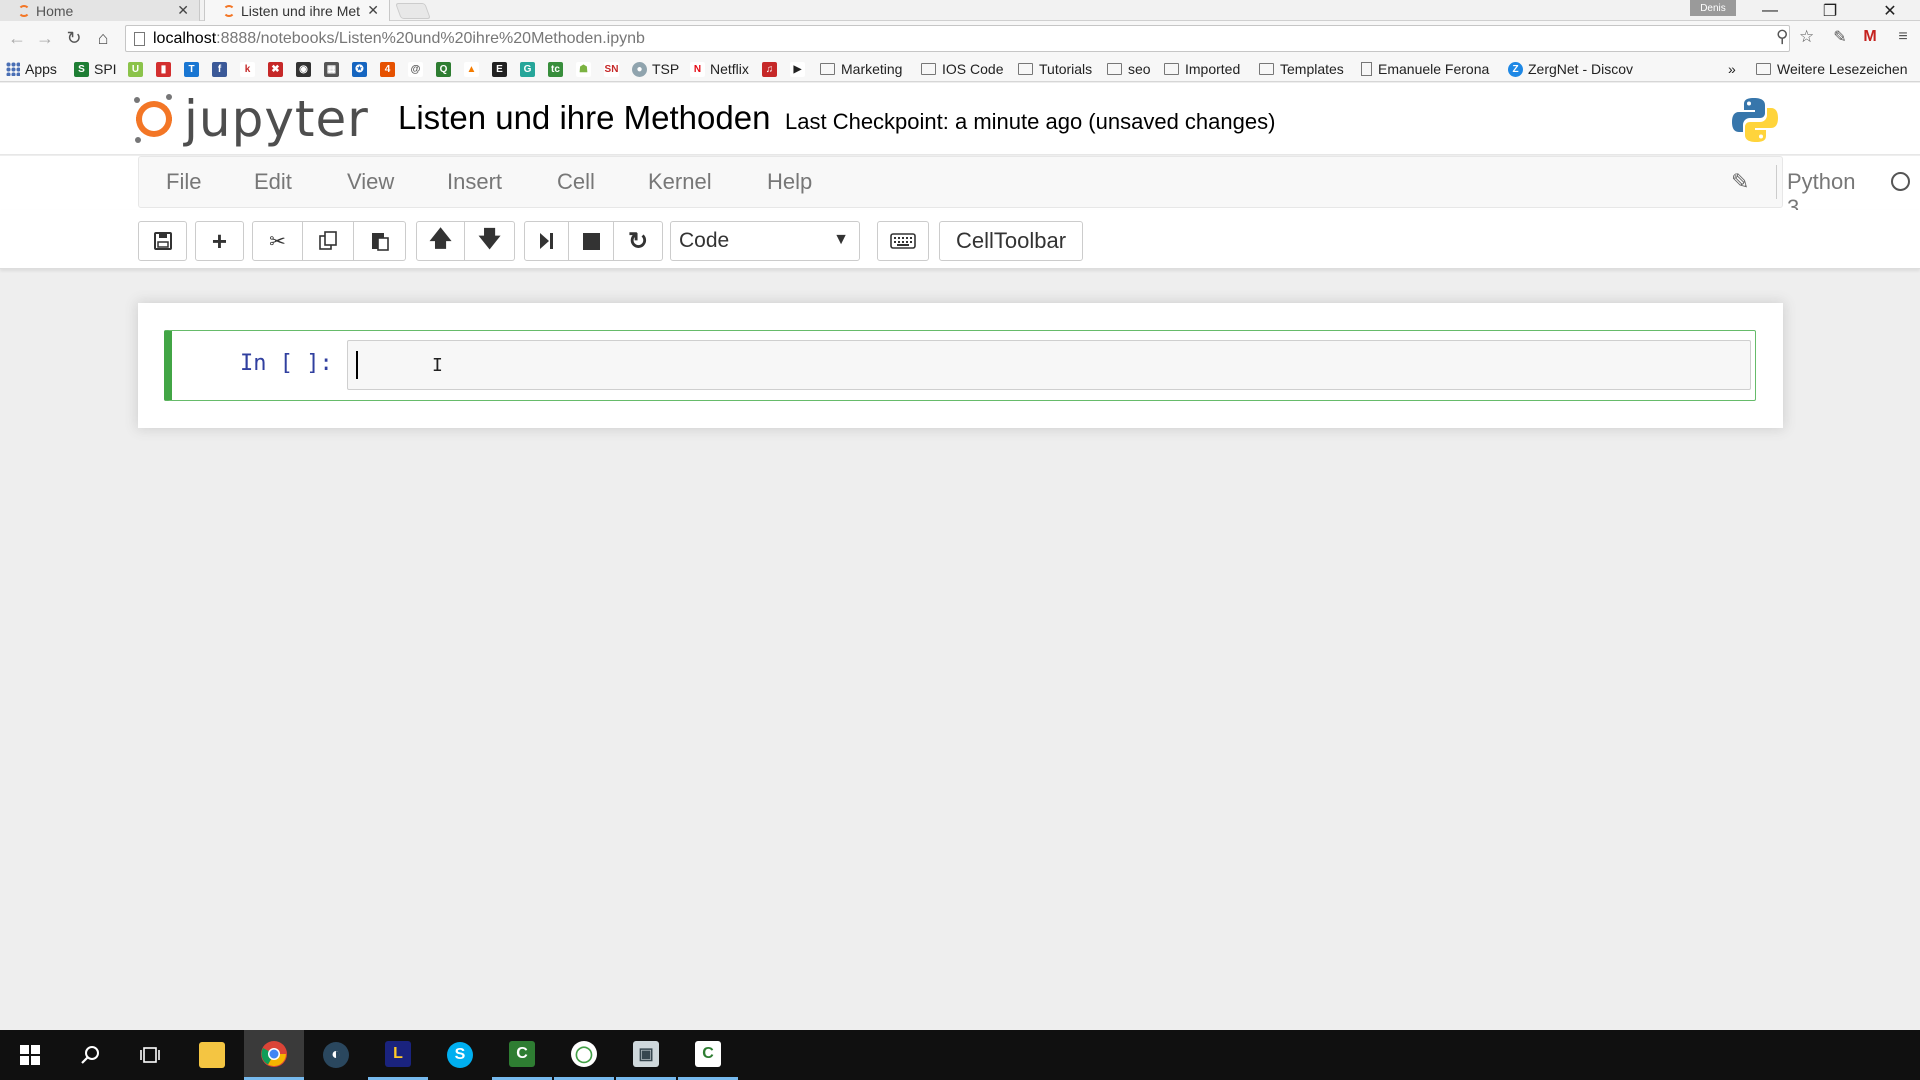  I want to click on bookmark-play-icon: ▶, so click(797, 69).